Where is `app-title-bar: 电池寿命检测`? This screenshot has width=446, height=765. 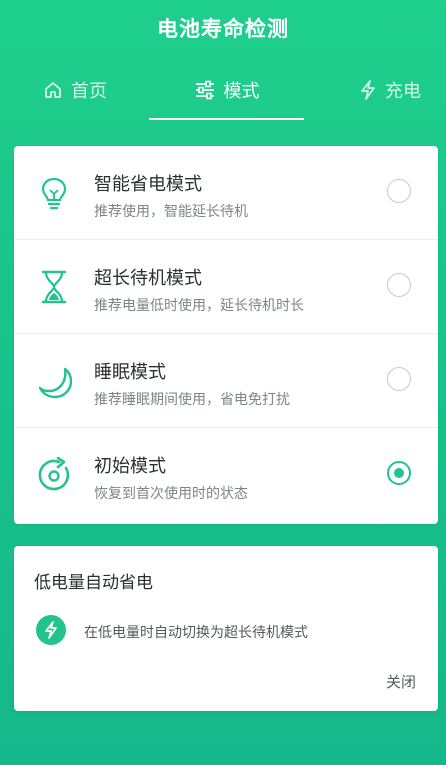
app-title-bar: 电池寿命检测 is located at coordinates (223, 28).